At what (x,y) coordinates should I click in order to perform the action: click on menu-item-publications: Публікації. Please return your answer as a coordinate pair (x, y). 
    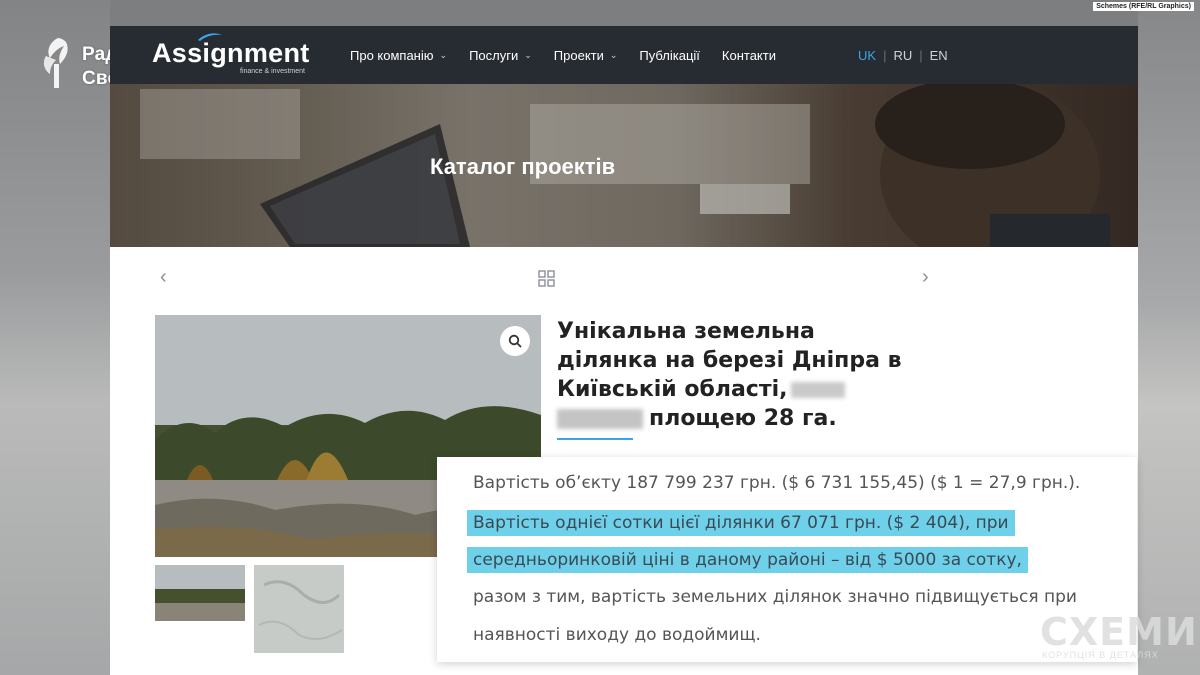
    Looking at the image, I should click on (669, 55).